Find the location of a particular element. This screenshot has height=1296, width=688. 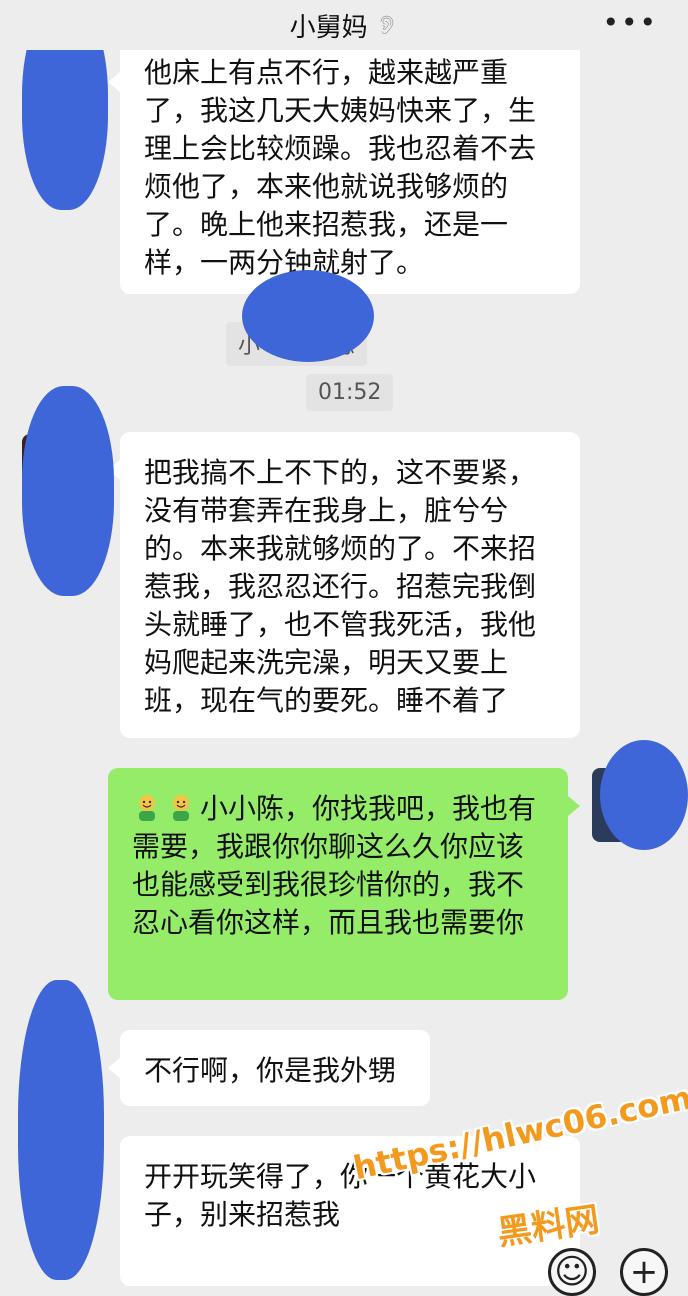

timestamp-text: 01:52 is located at coordinates (350, 392).